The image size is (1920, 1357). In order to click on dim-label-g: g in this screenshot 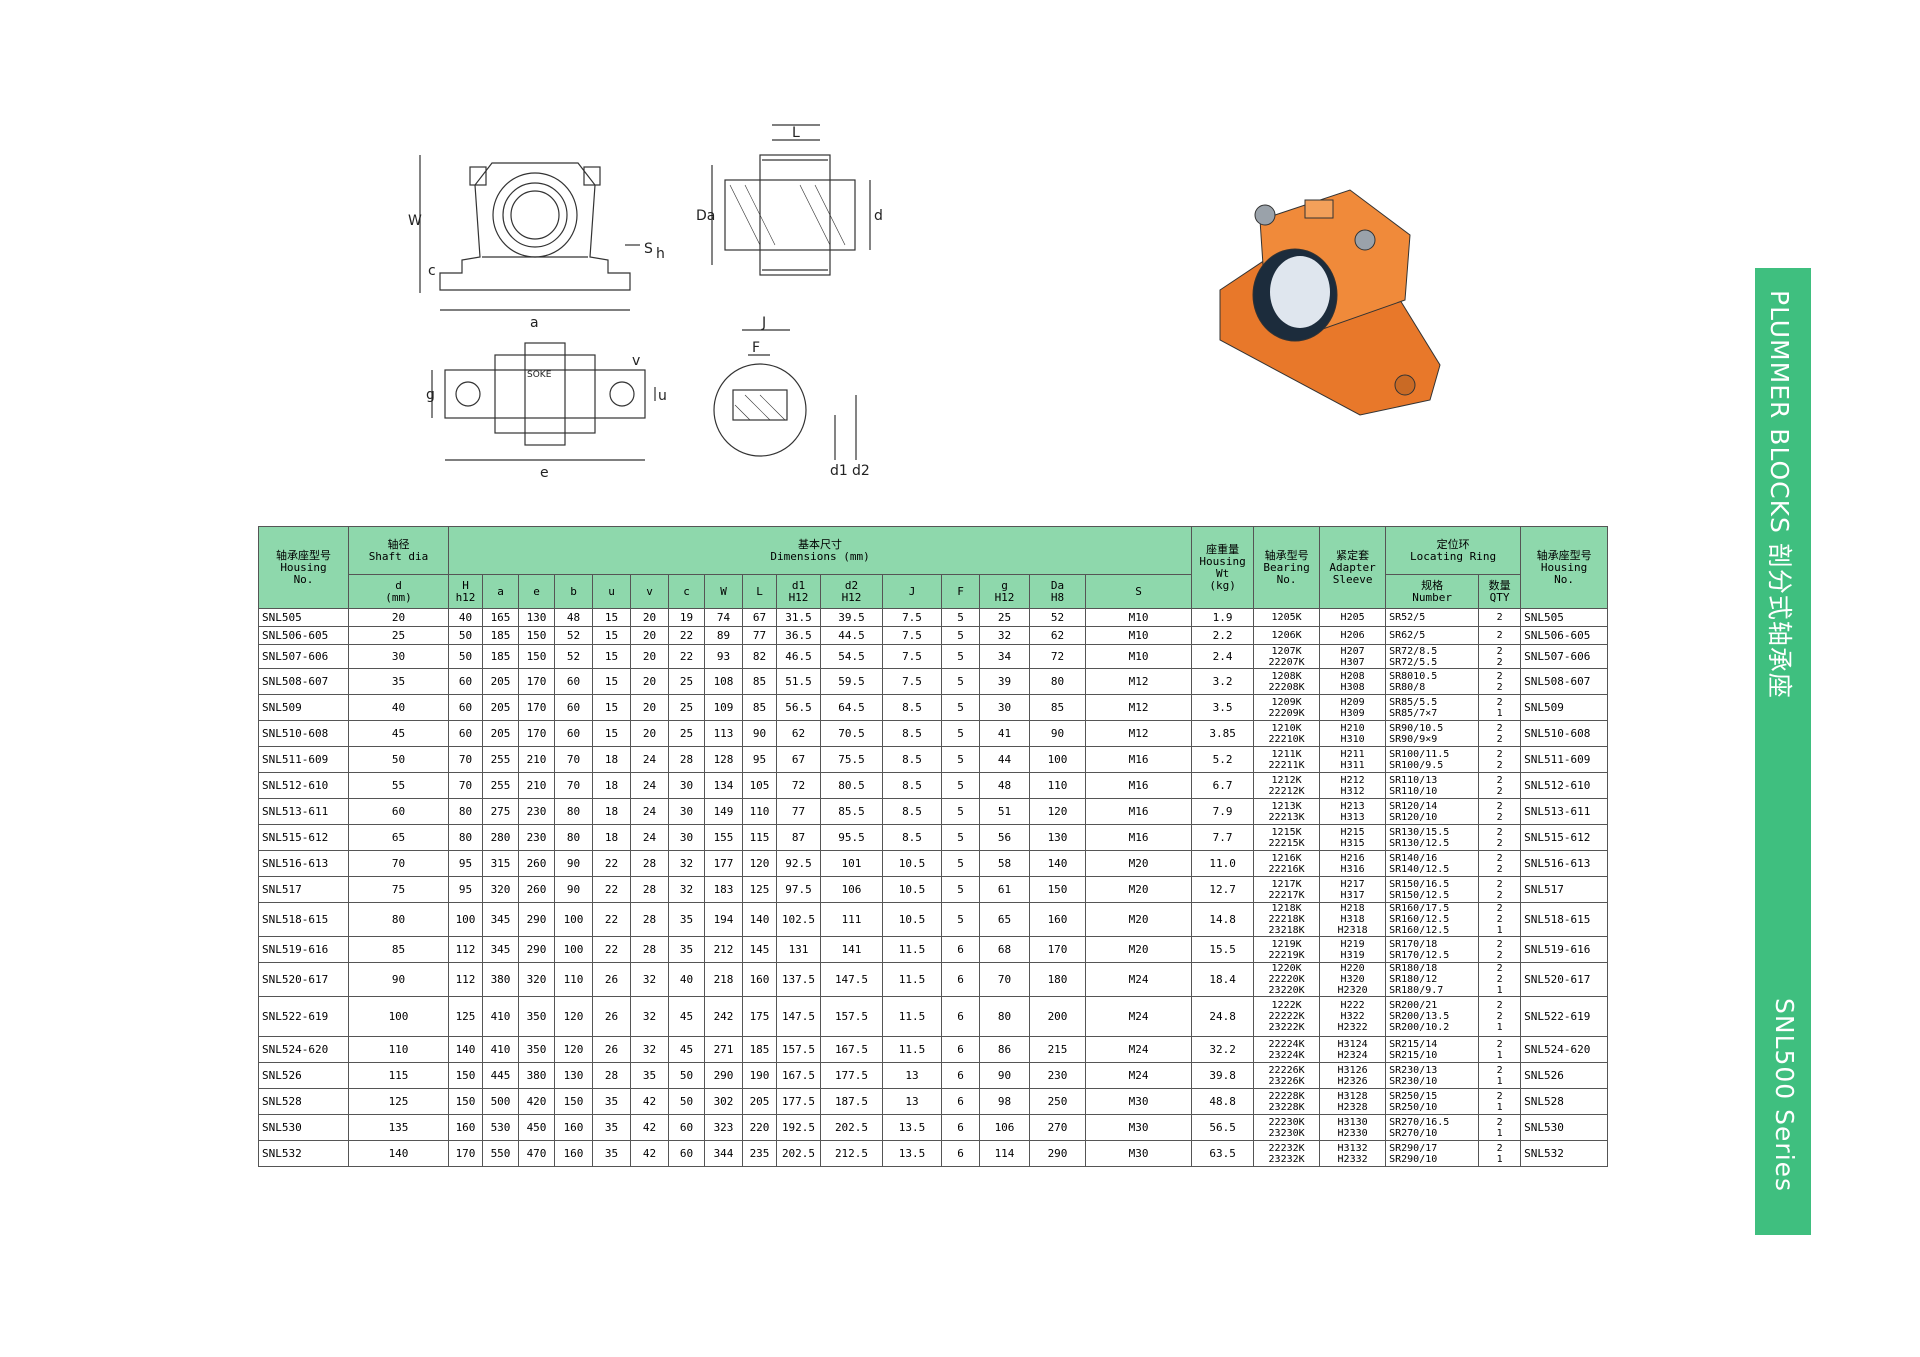, I will do `click(430, 395)`.